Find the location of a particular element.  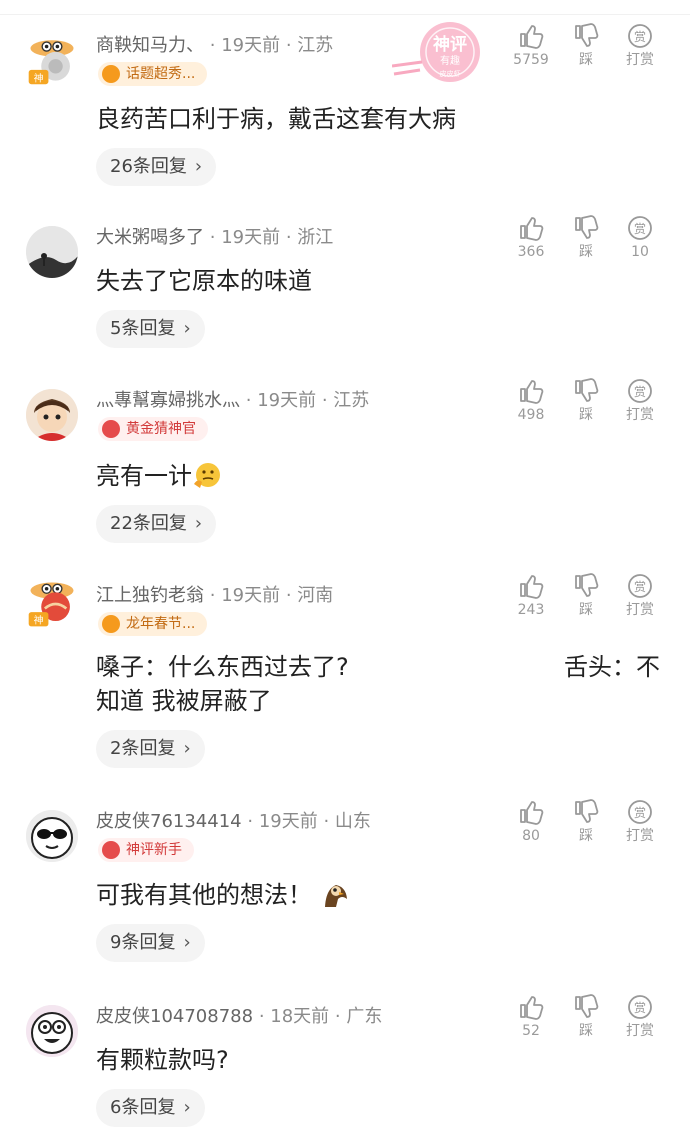

comment-meta: 大米粥喝多了 · 19天前 · 浙江 is located at coordinates (214, 238).